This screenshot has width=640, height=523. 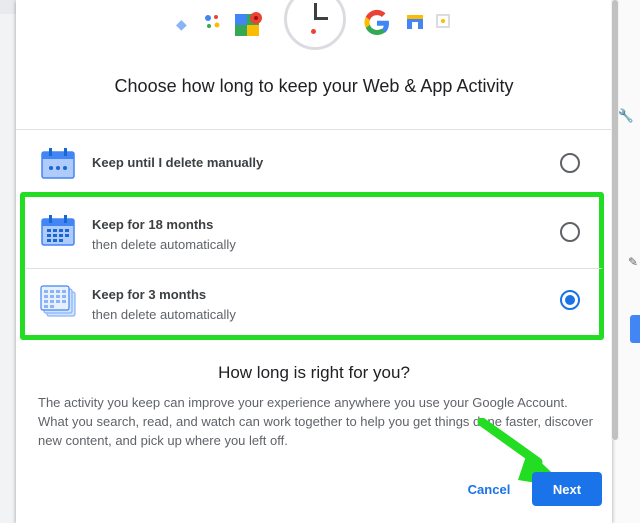 What do you see at coordinates (149, 294) in the screenshot?
I see `option-label: Keep for 3 months` at bounding box center [149, 294].